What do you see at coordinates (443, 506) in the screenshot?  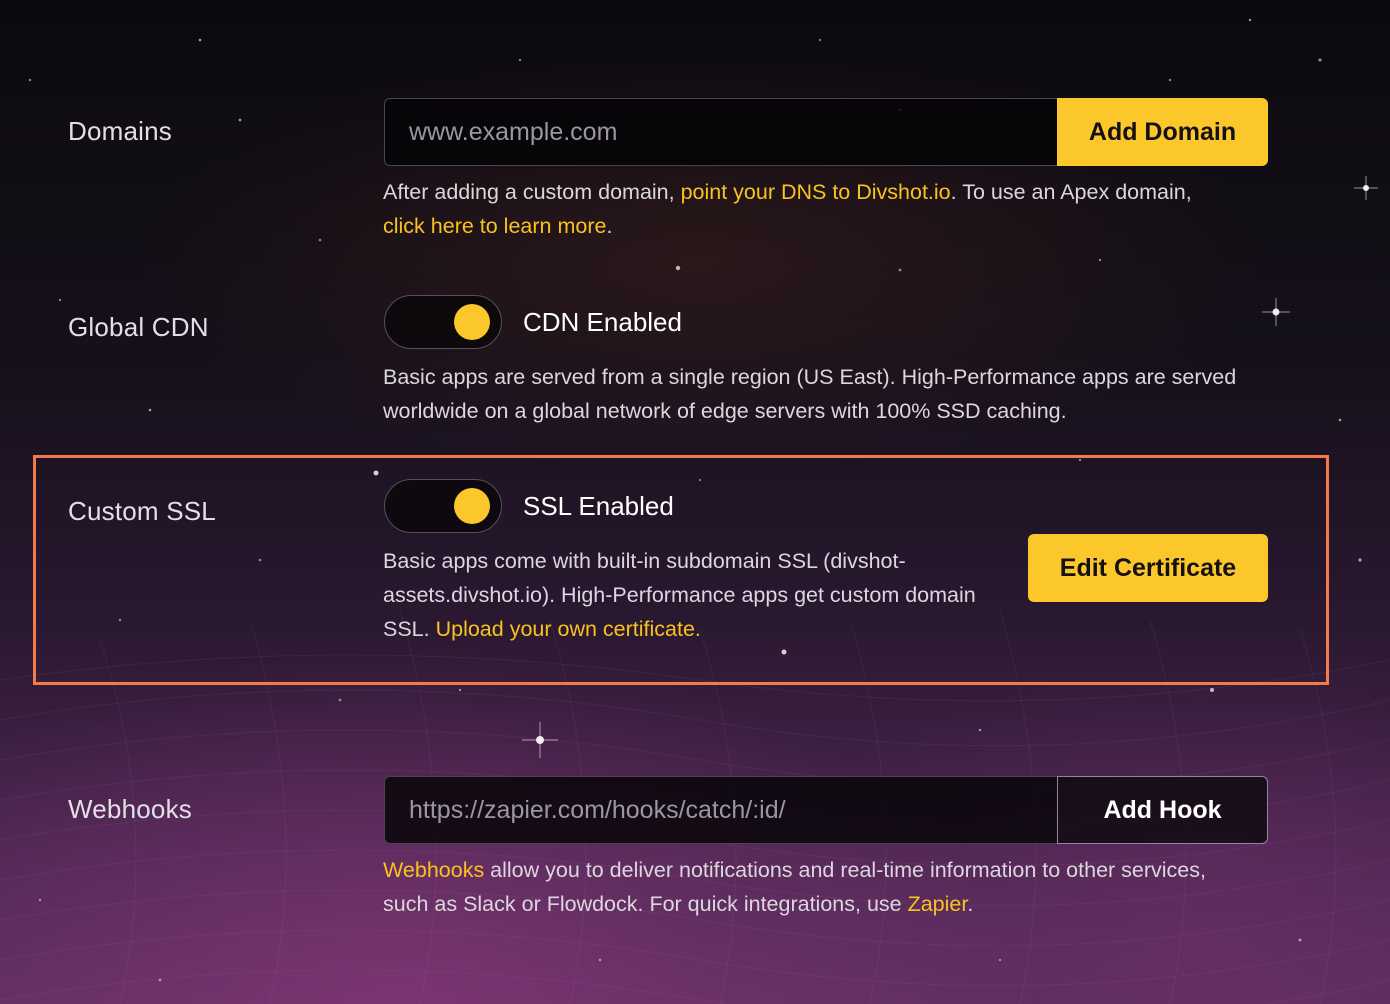 I see `ssl-toggle` at bounding box center [443, 506].